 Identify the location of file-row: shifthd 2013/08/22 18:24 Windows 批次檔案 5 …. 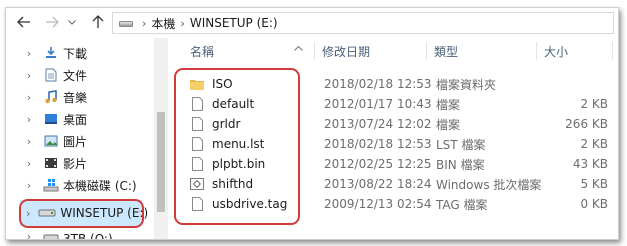
(393, 184).